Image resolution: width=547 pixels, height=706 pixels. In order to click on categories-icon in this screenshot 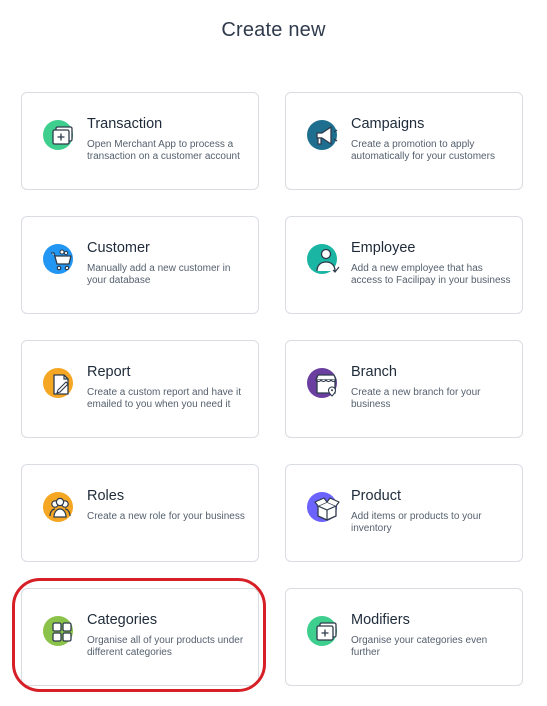, I will do `click(60, 631)`.